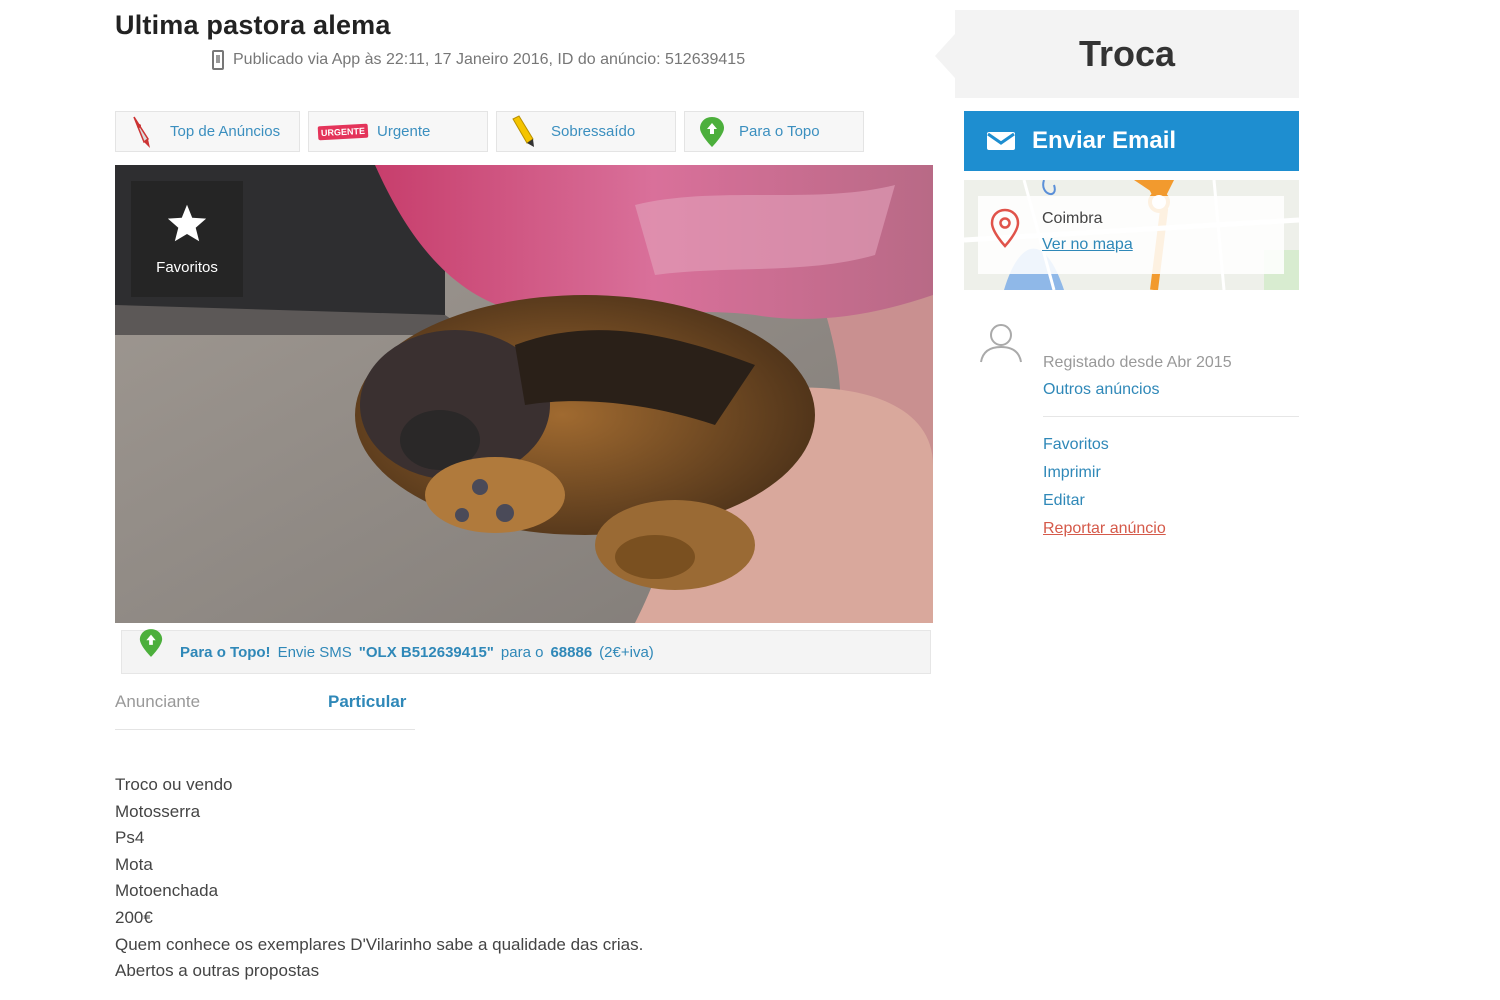 The height and width of the screenshot is (1000, 1500). What do you see at coordinates (143, 132) in the screenshot?
I see `rocket-icon` at bounding box center [143, 132].